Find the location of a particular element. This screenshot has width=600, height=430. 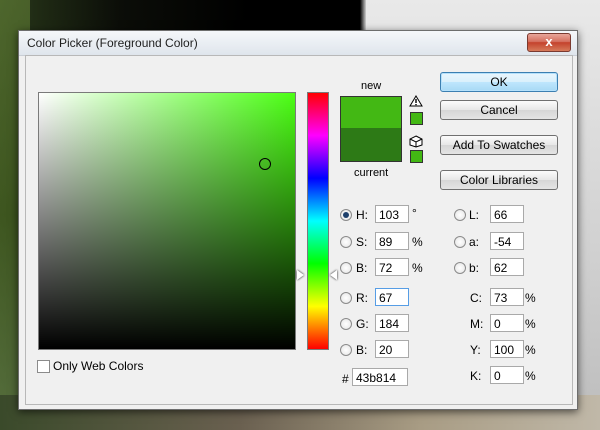

radio-green is located at coordinates (346, 324).